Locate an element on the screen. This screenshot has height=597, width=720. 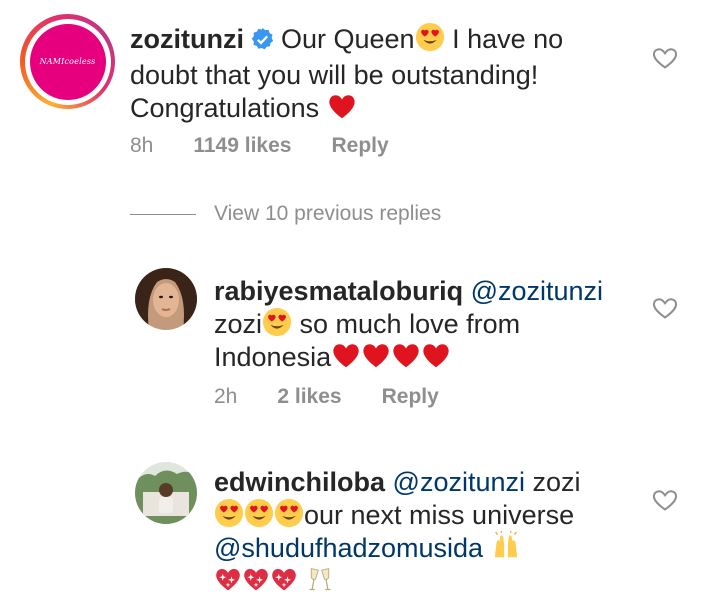
comment-meta: 8h 1149 likes Reply is located at coordinates (259, 146).